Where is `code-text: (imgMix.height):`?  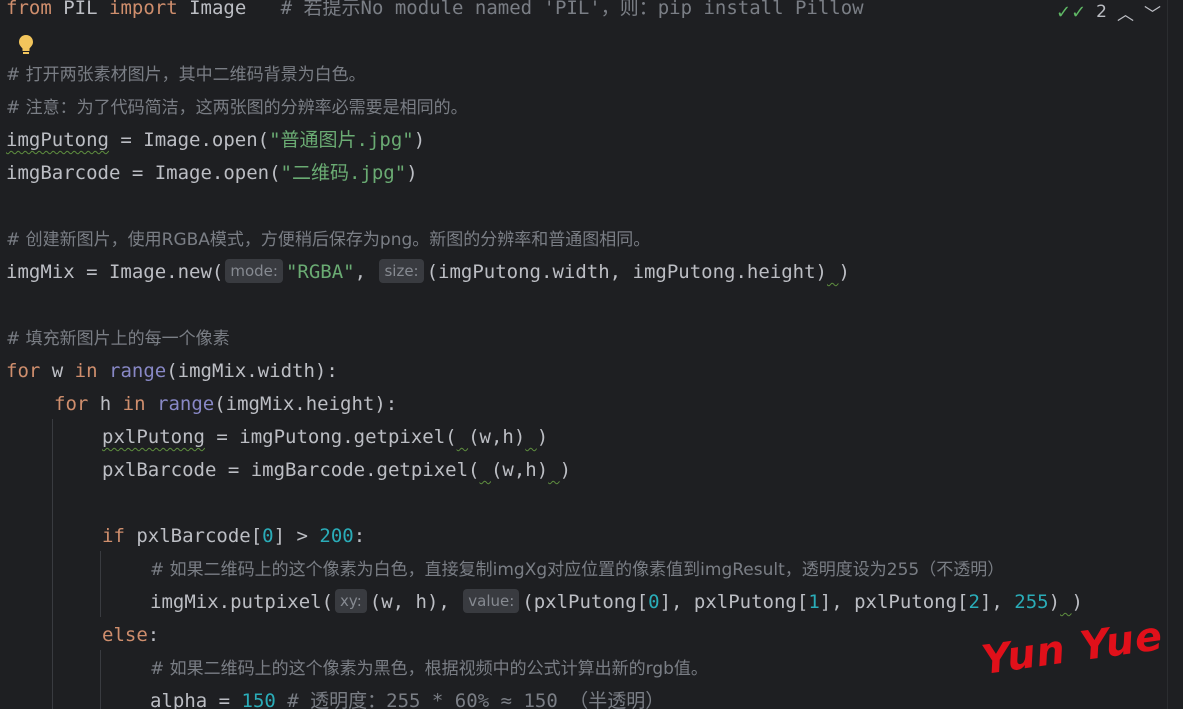 code-text: (imgMix.height): is located at coordinates (306, 404).